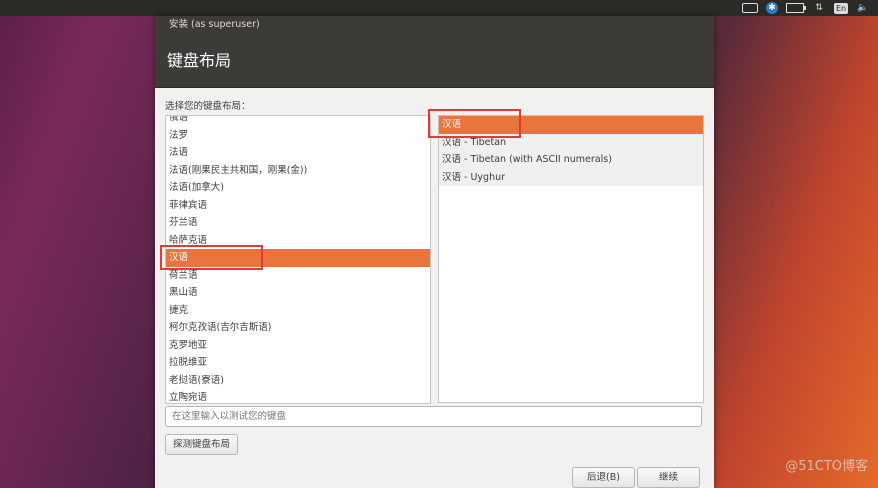  I want to click on continue-button: 继续, so click(668, 477).